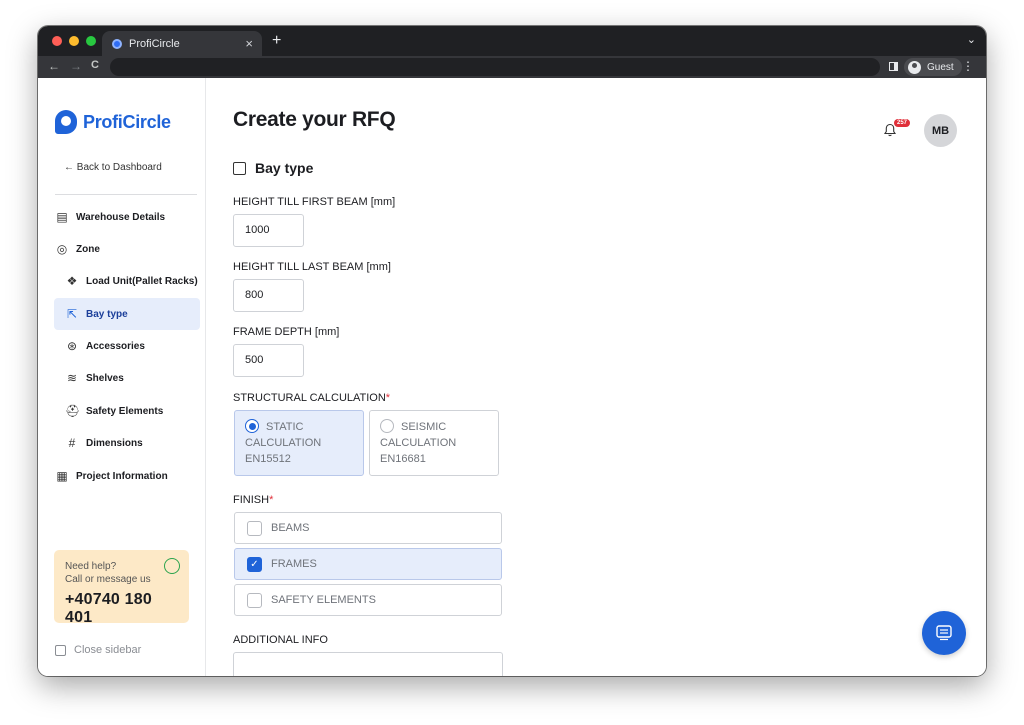 The width and height of the screenshot is (1024, 725). I want to click on sidebar-item-bay-type: ⇱ Bay type, so click(127, 314).